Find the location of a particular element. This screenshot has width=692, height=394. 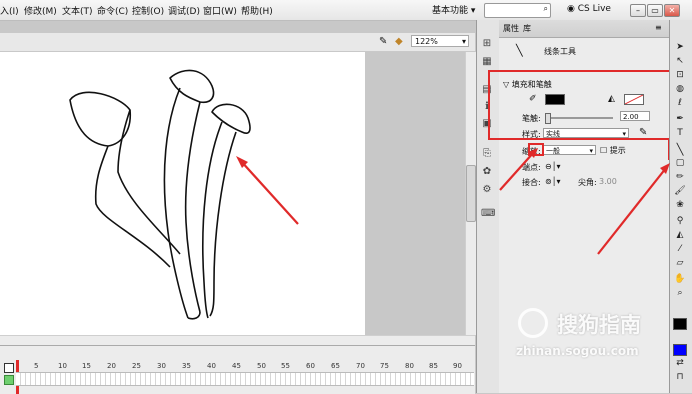

sogou-logo is located at coordinates (533, 323).